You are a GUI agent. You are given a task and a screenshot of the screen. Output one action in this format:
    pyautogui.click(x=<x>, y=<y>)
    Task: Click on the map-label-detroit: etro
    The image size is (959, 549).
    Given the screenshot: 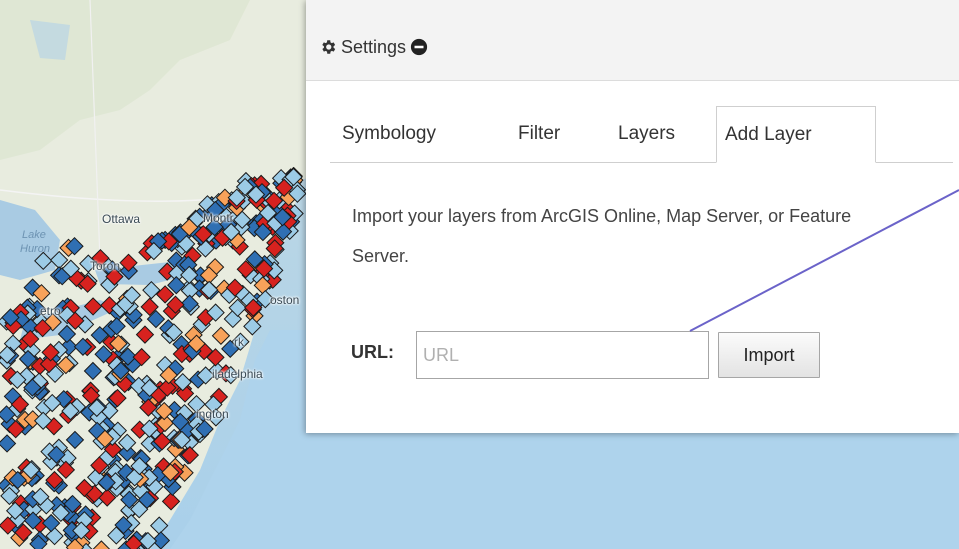 What is the action you would take?
    pyautogui.click(x=50, y=311)
    